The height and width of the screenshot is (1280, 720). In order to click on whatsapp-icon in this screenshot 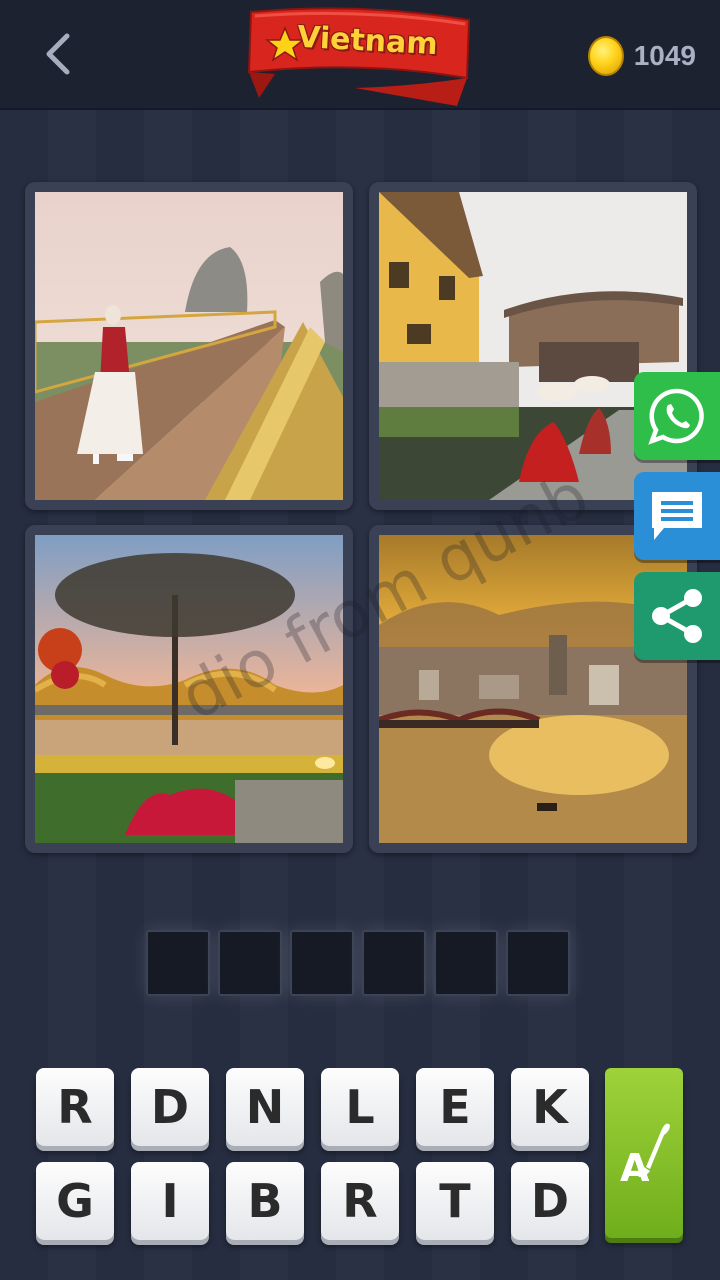, I will do `click(676, 416)`.